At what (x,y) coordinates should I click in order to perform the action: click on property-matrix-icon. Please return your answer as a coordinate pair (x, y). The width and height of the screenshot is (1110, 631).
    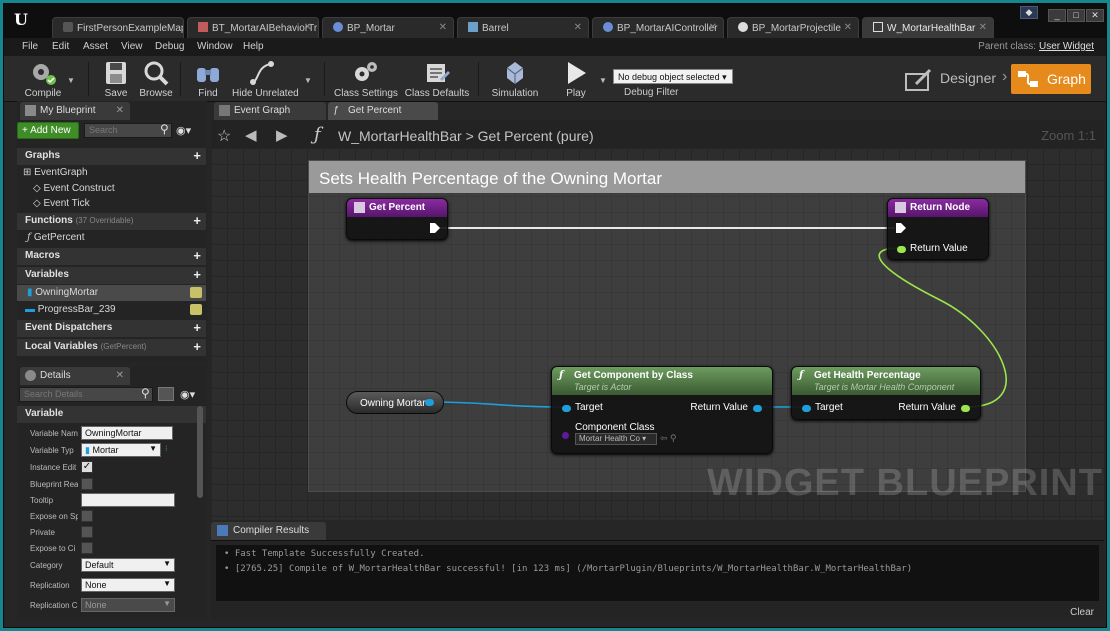
    Looking at the image, I should click on (166, 394).